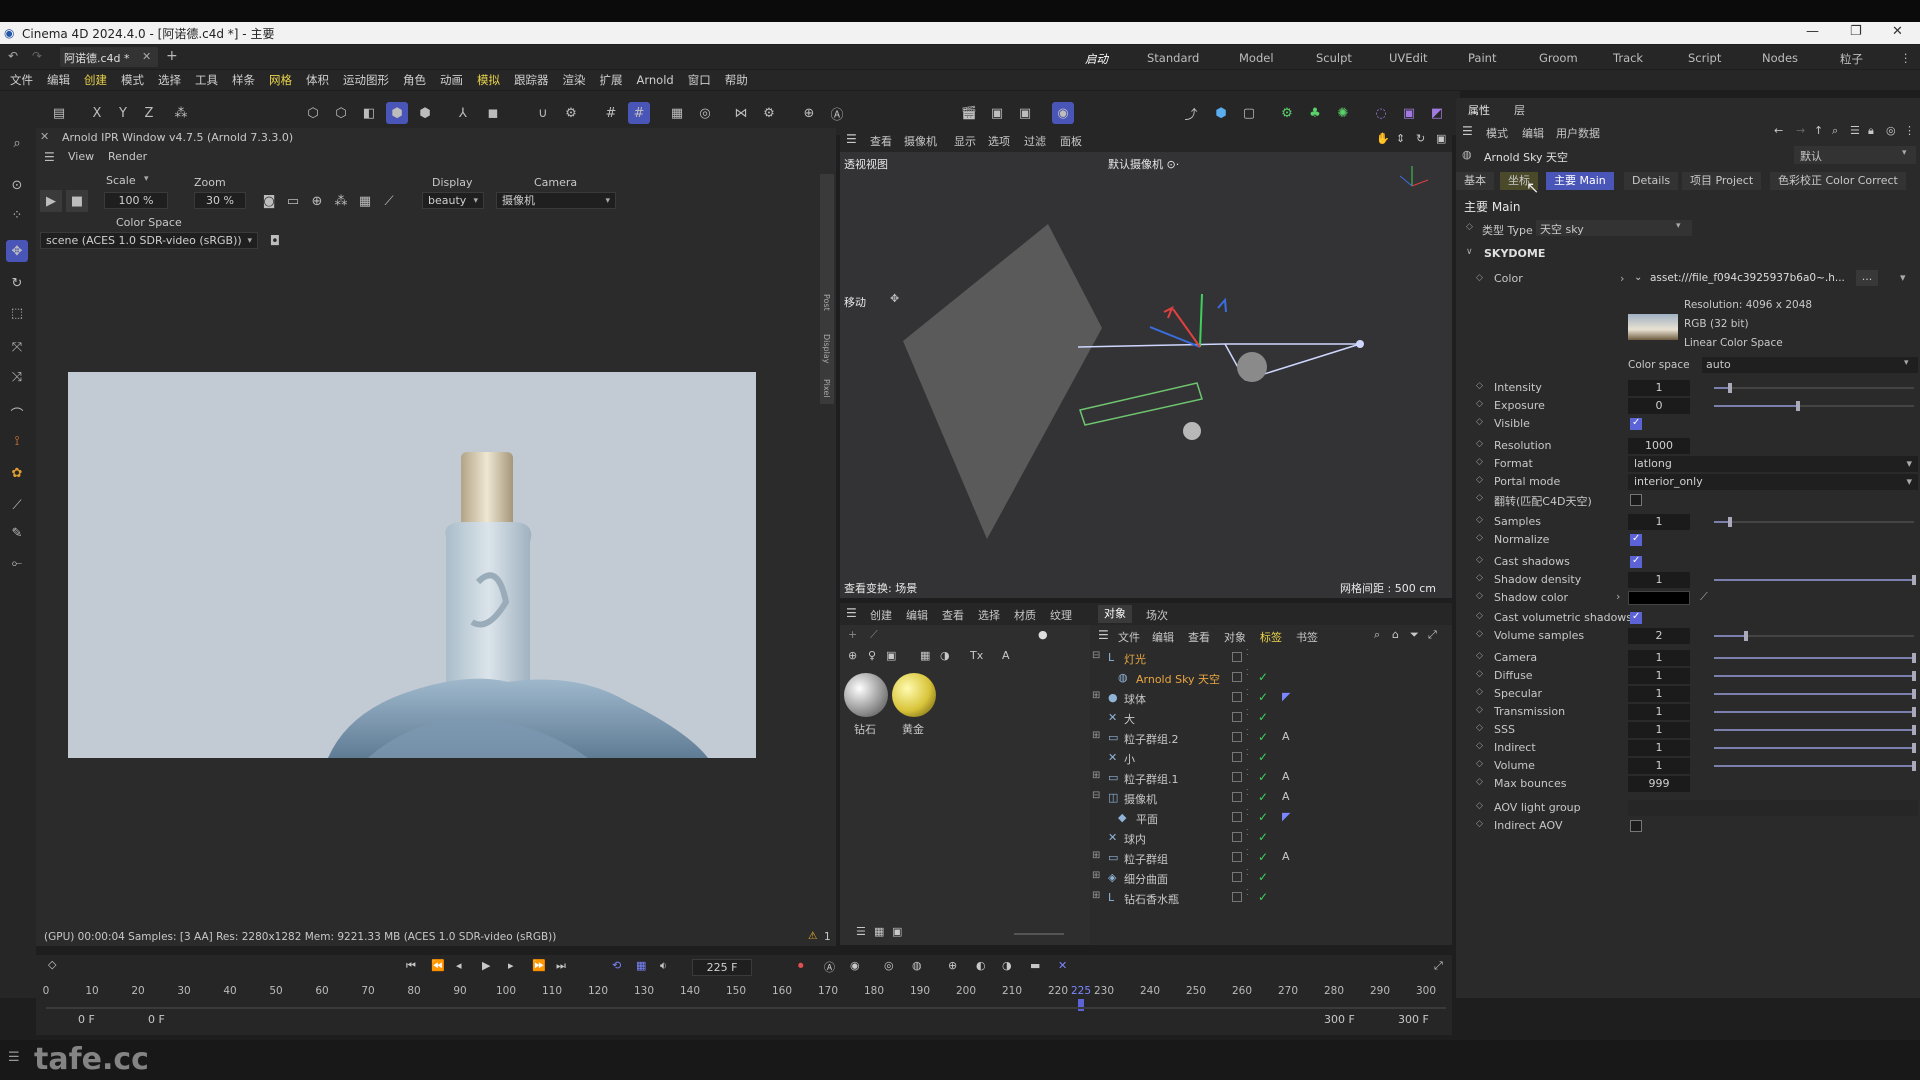  What do you see at coordinates (1249, 113) in the screenshot?
I see `spline-pen-icon: ▢` at bounding box center [1249, 113].